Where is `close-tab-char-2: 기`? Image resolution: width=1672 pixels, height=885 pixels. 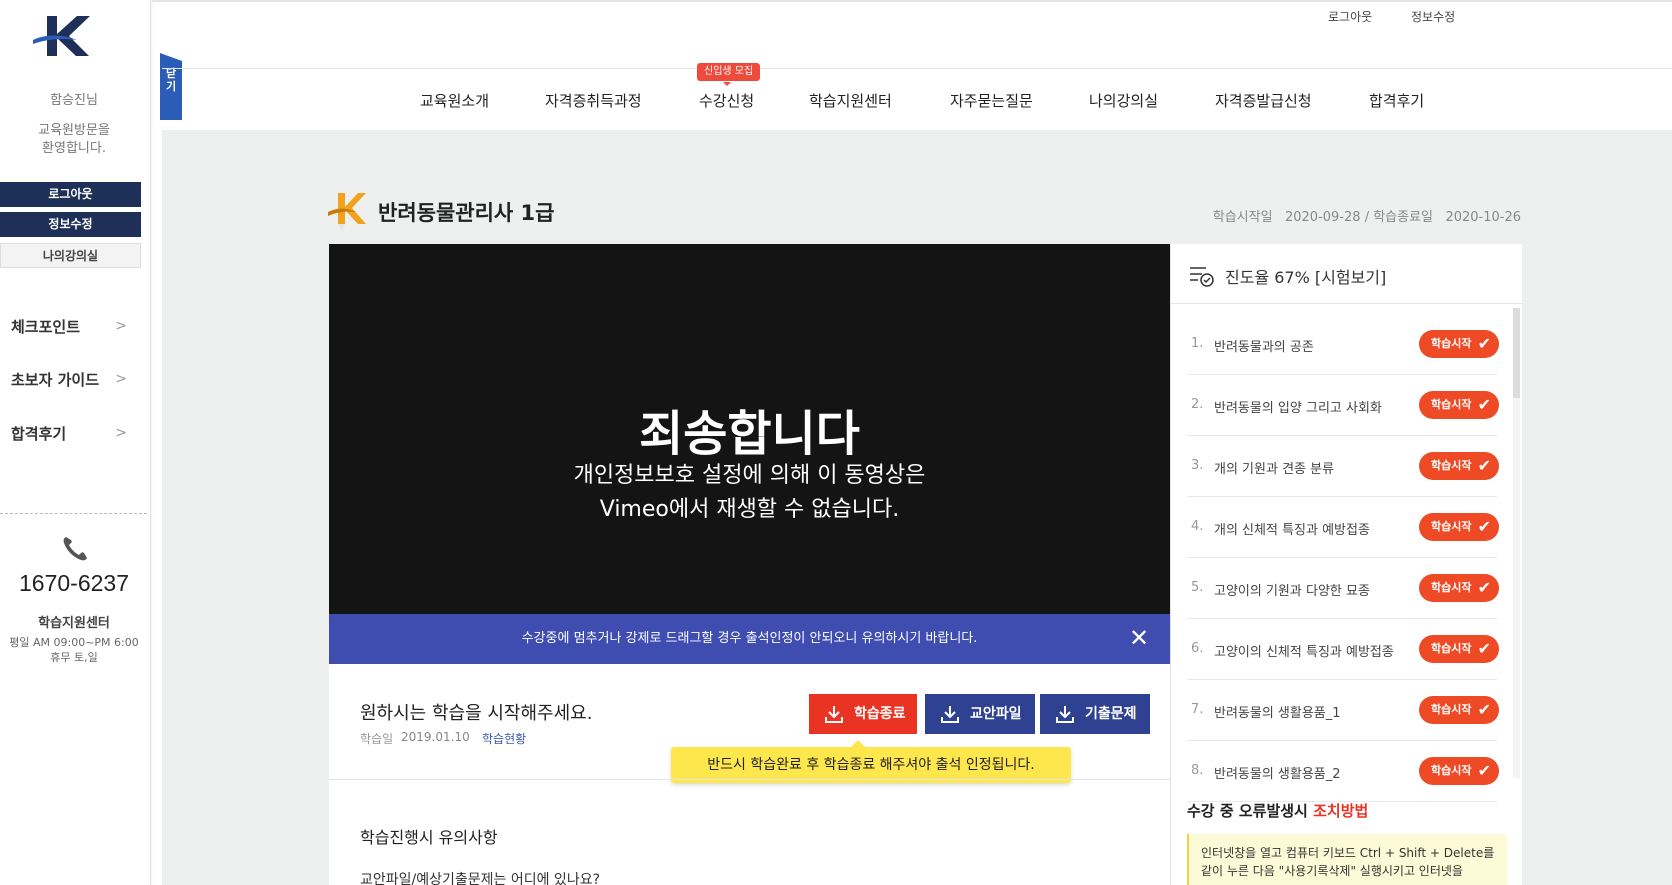 close-tab-char-2: 기 is located at coordinates (171, 86).